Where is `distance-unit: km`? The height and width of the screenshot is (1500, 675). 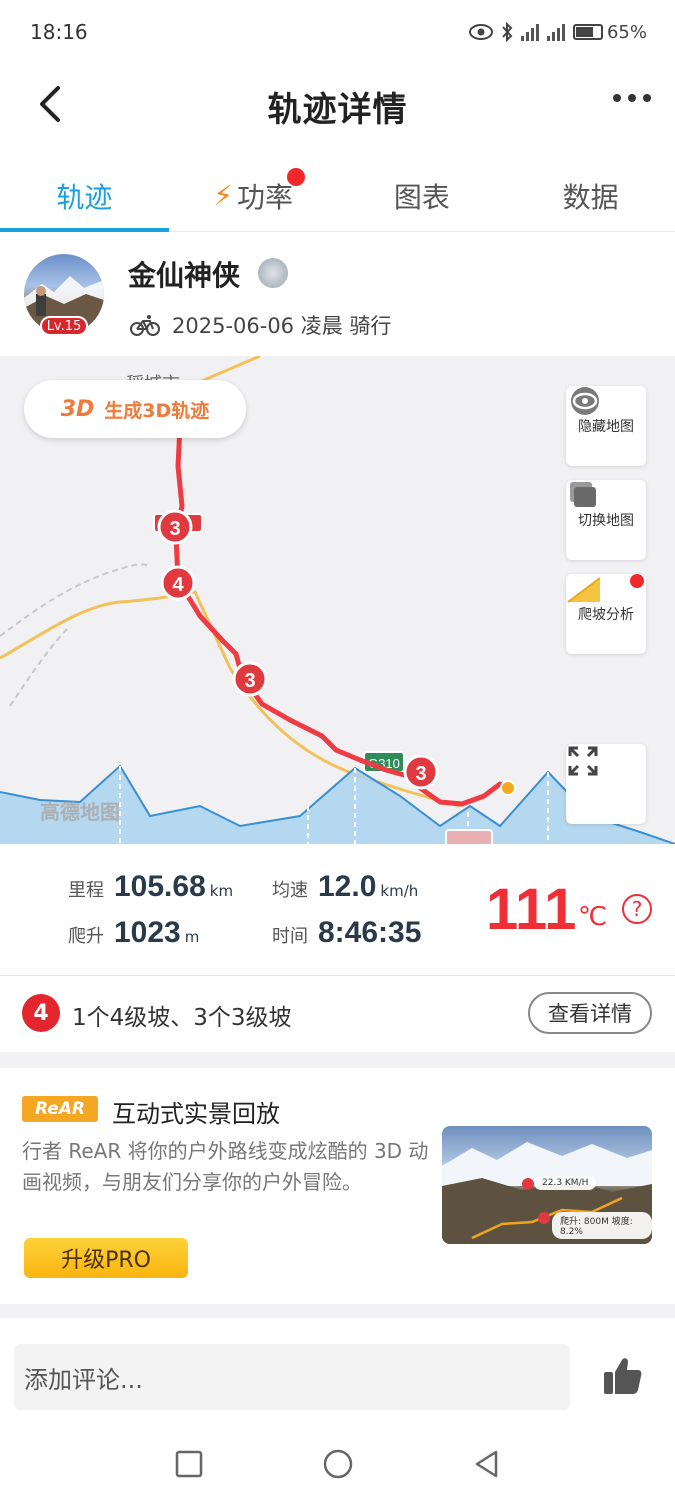
distance-unit: km is located at coordinates (221, 891).